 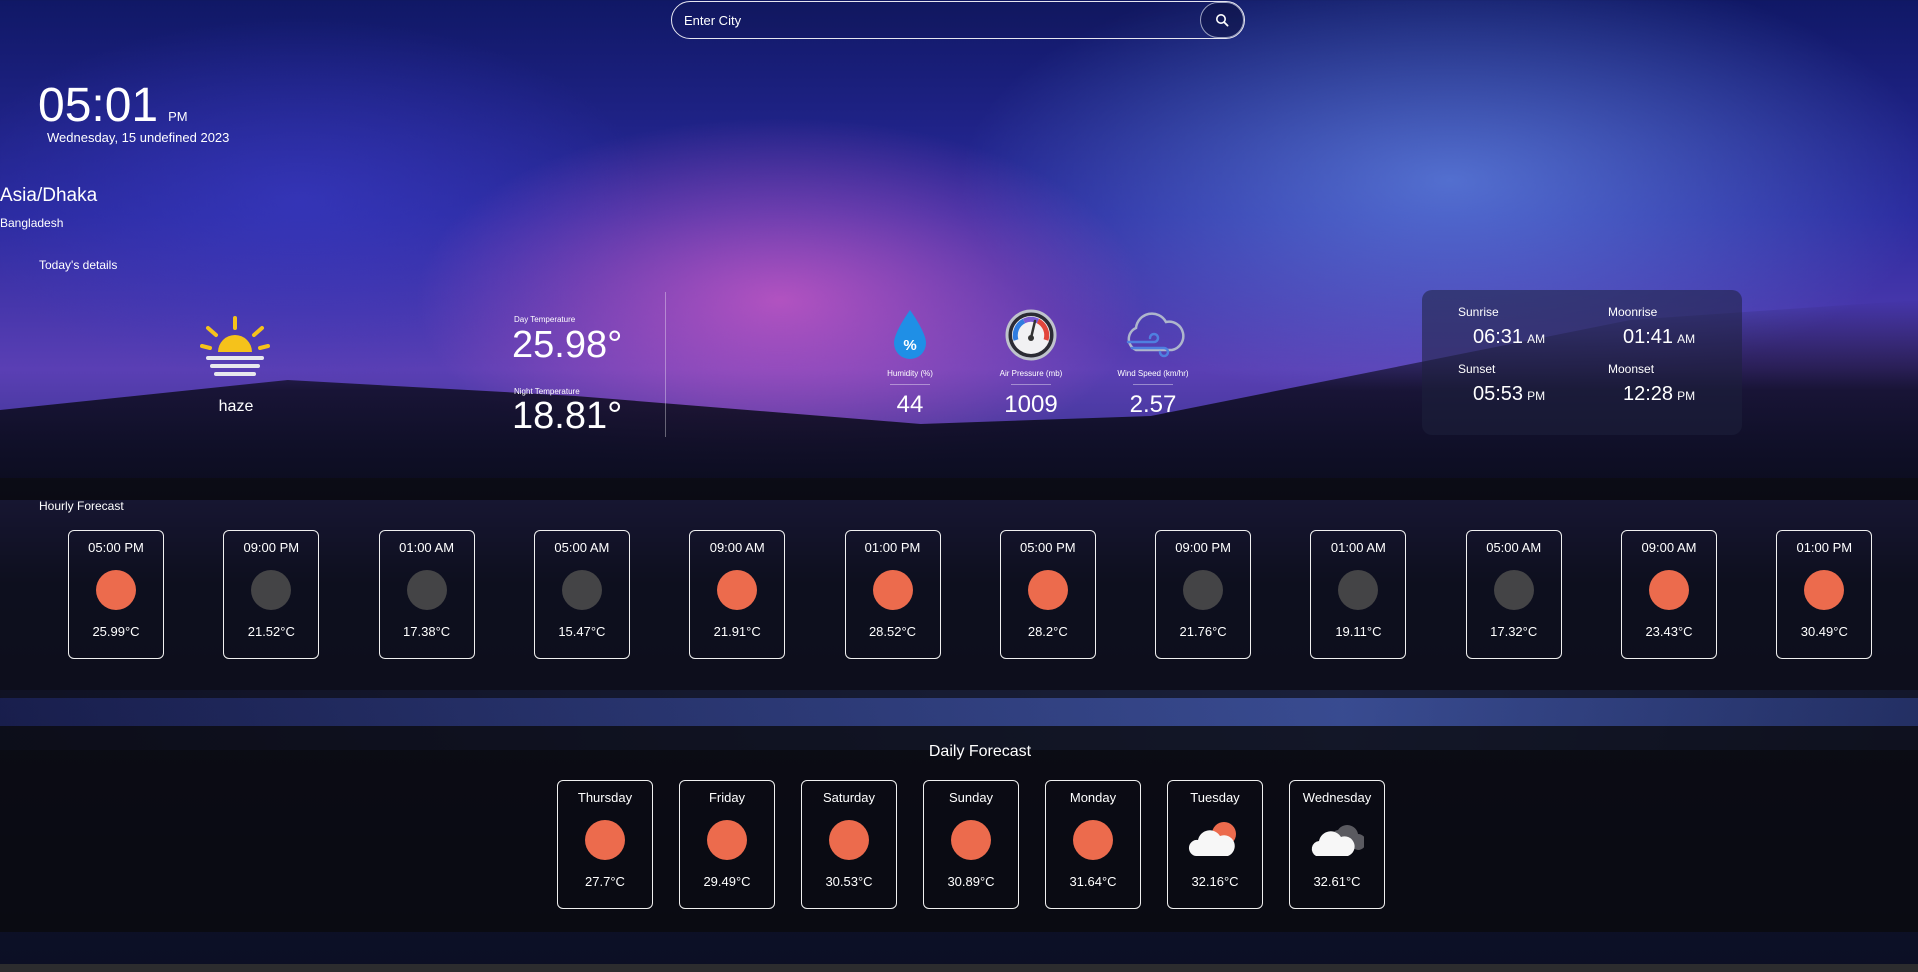 What do you see at coordinates (1498, 394) in the screenshot?
I see `sunset-value: 05:53` at bounding box center [1498, 394].